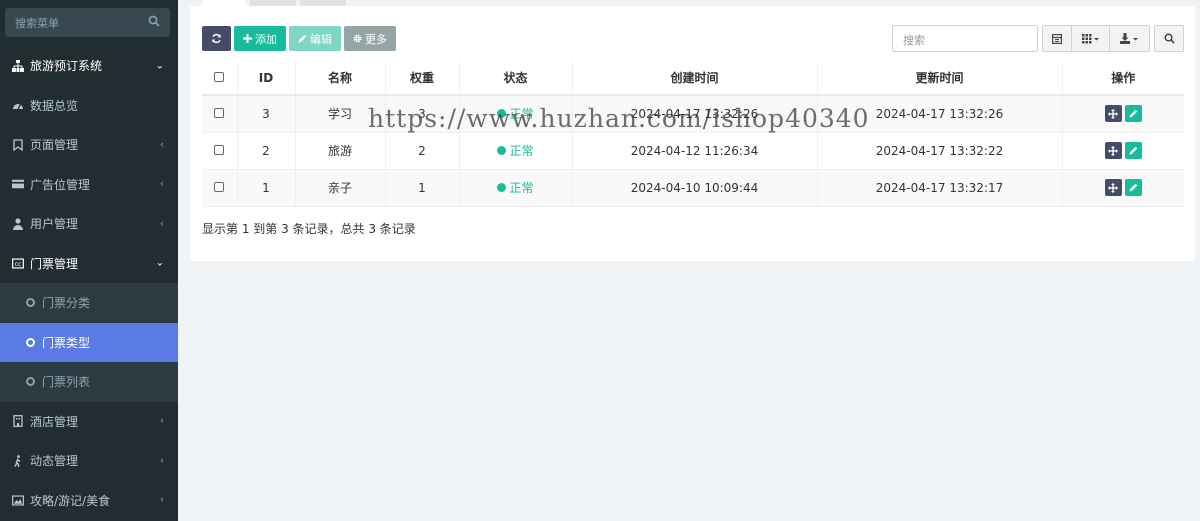  Describe the element at coordinates (340, 188) in the screenshot. I see `cell-name: 亲子` at that location.